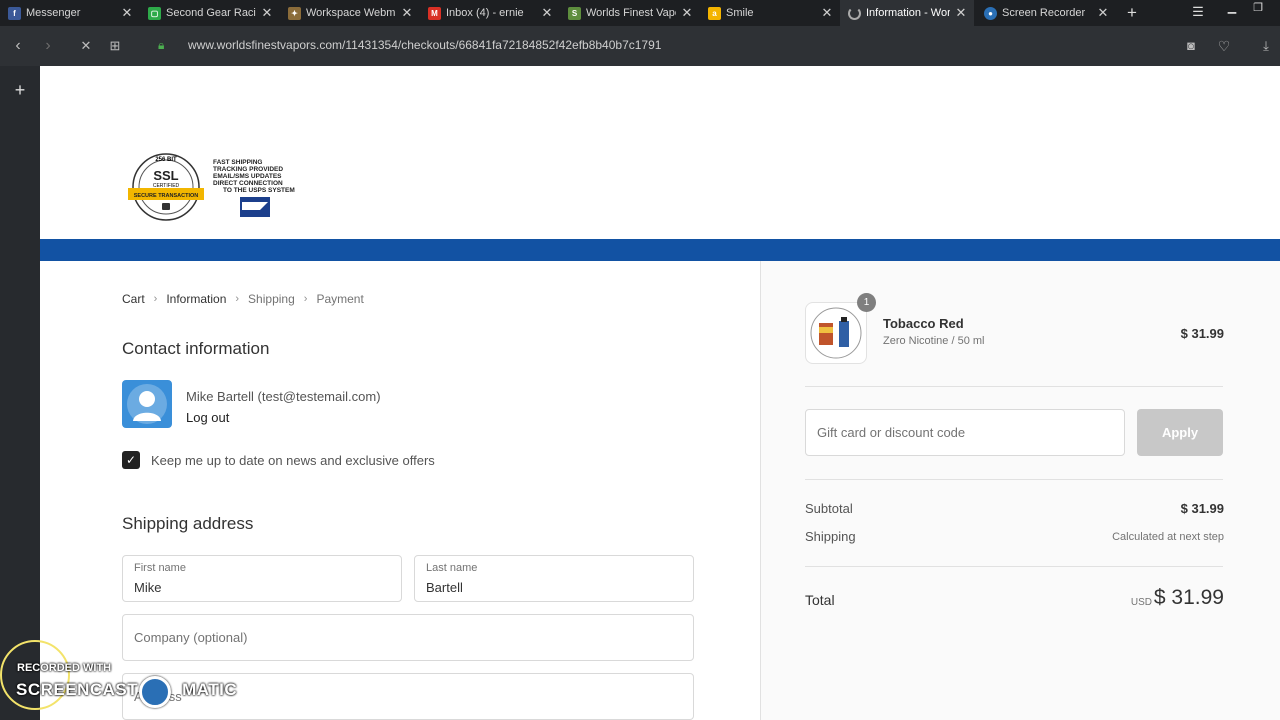 The image size is (1280, 720). Describe the element at coordinates (20, 90) in the screenshot. I see `add-panel-icon: +` at that location.